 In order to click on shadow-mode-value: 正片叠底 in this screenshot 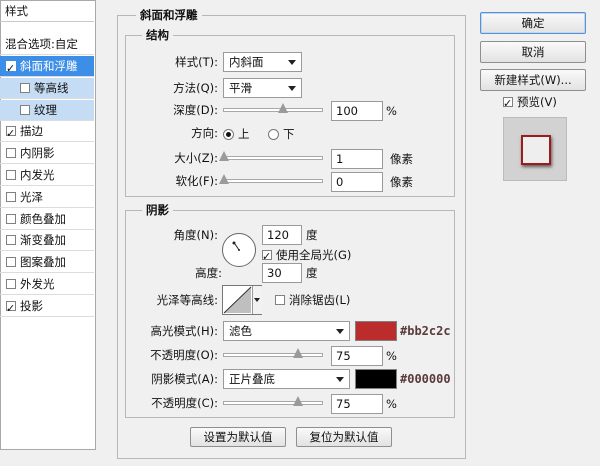, I will do `click(252, 379)`.